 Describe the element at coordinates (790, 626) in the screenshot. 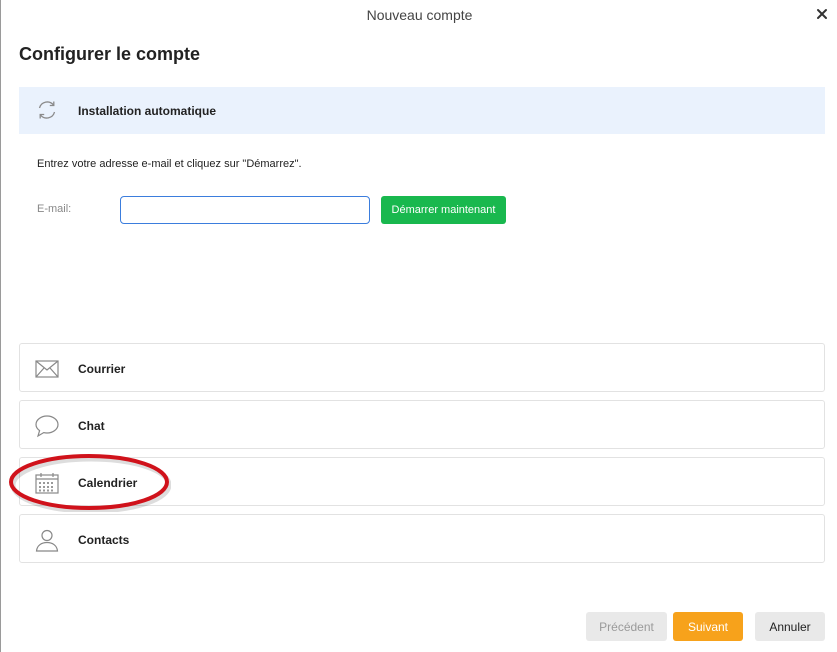

I see `cancel-button: Annuler` at that location.